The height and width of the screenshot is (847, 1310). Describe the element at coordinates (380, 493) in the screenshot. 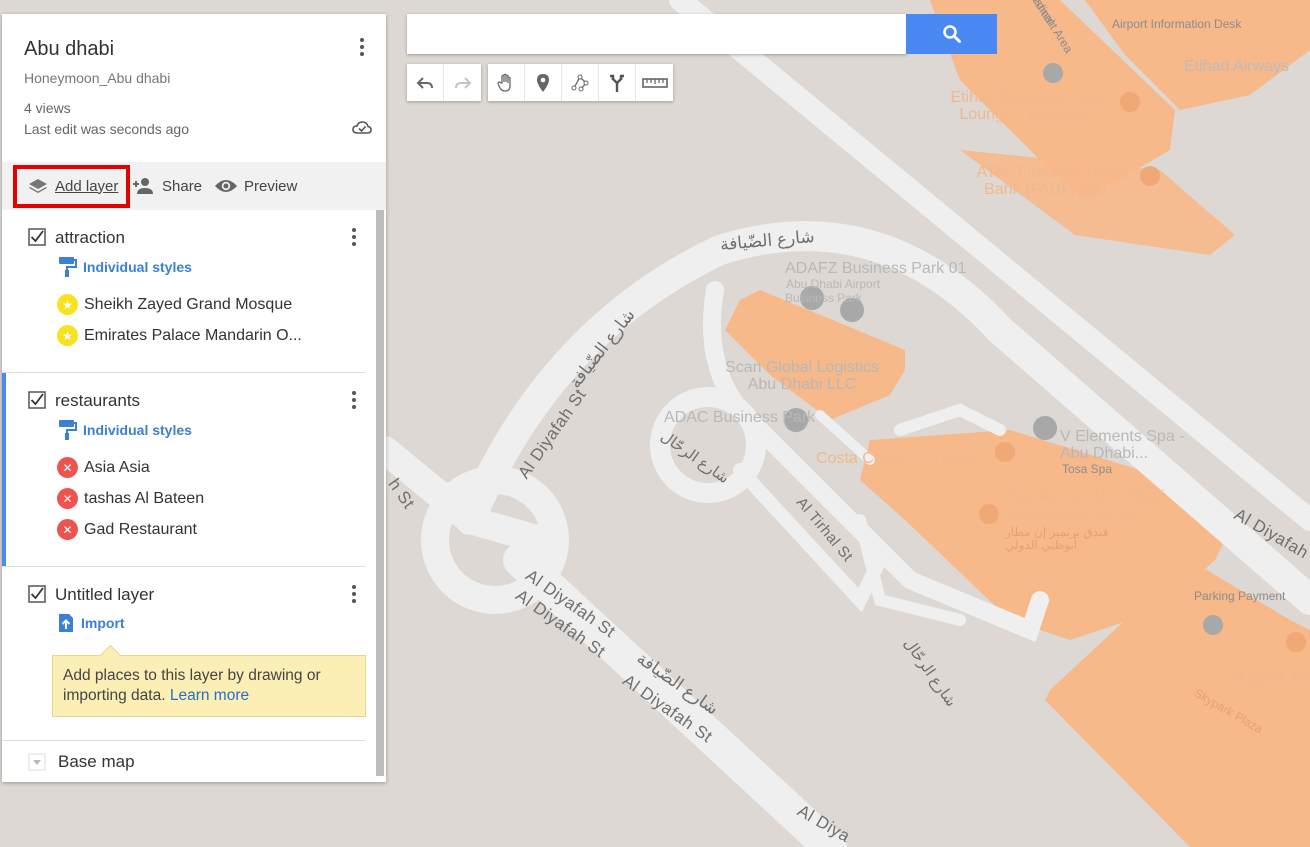

I see `panel-scrollbar` at that location.